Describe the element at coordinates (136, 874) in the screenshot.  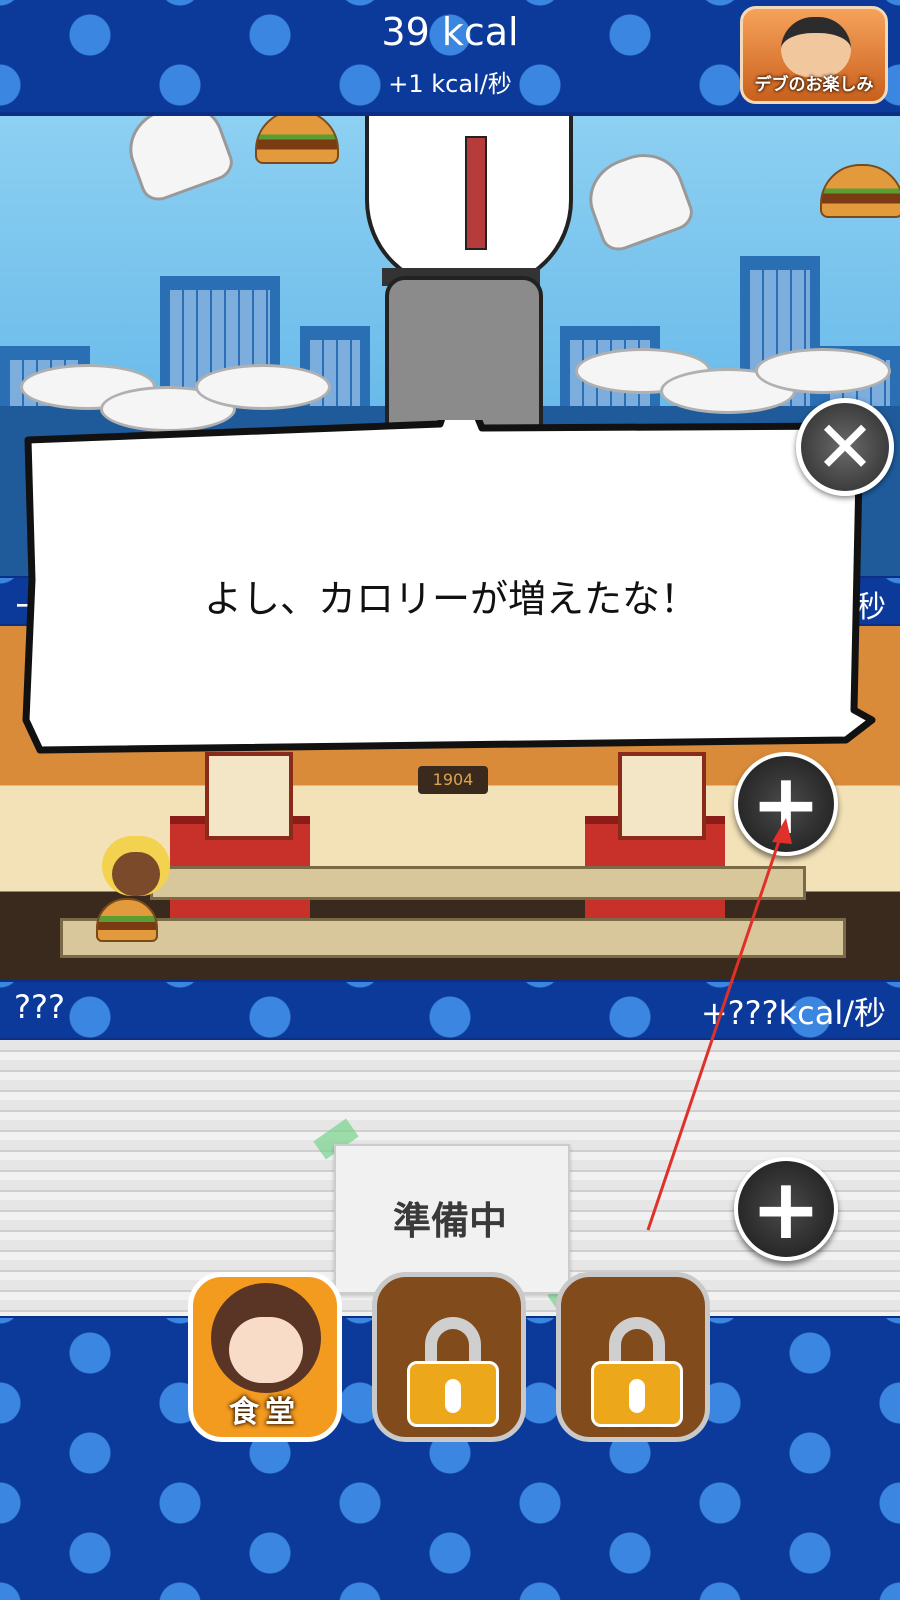
I see `face` at that location.